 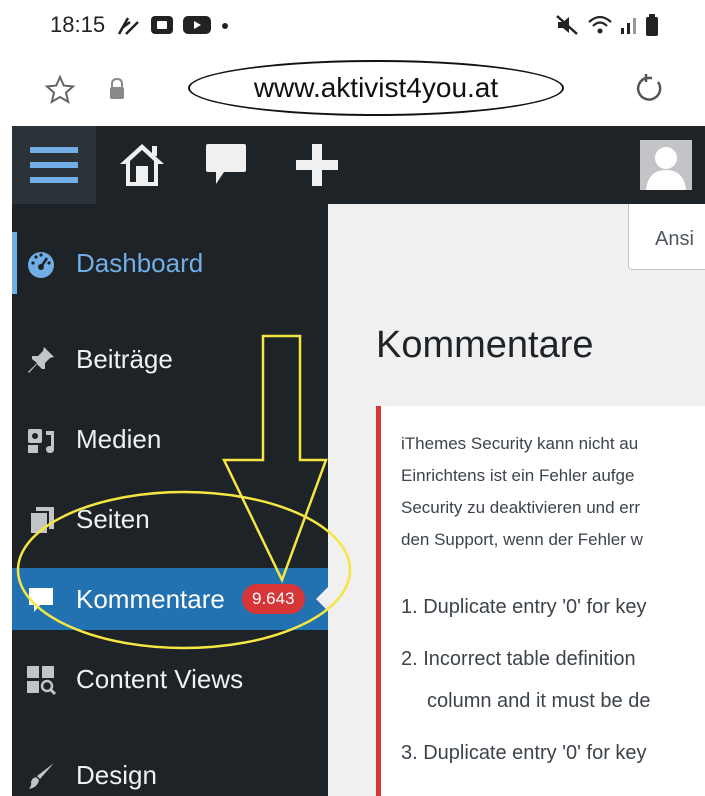 What do you see at coordinates (539, 701) in the screenshot?
I see `notice-list-item: column and it must be de` at bounding box center [539, 701].